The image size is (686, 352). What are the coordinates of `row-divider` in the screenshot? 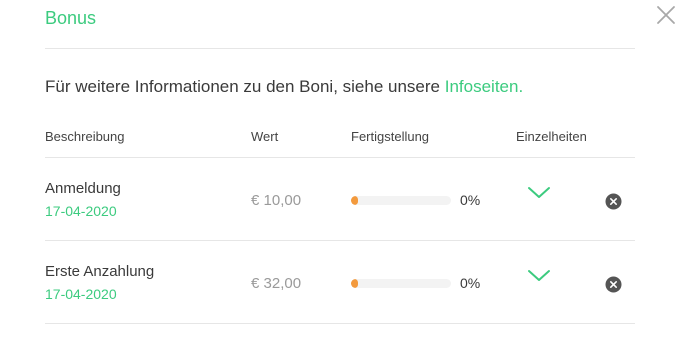 It's located at (340, 323).